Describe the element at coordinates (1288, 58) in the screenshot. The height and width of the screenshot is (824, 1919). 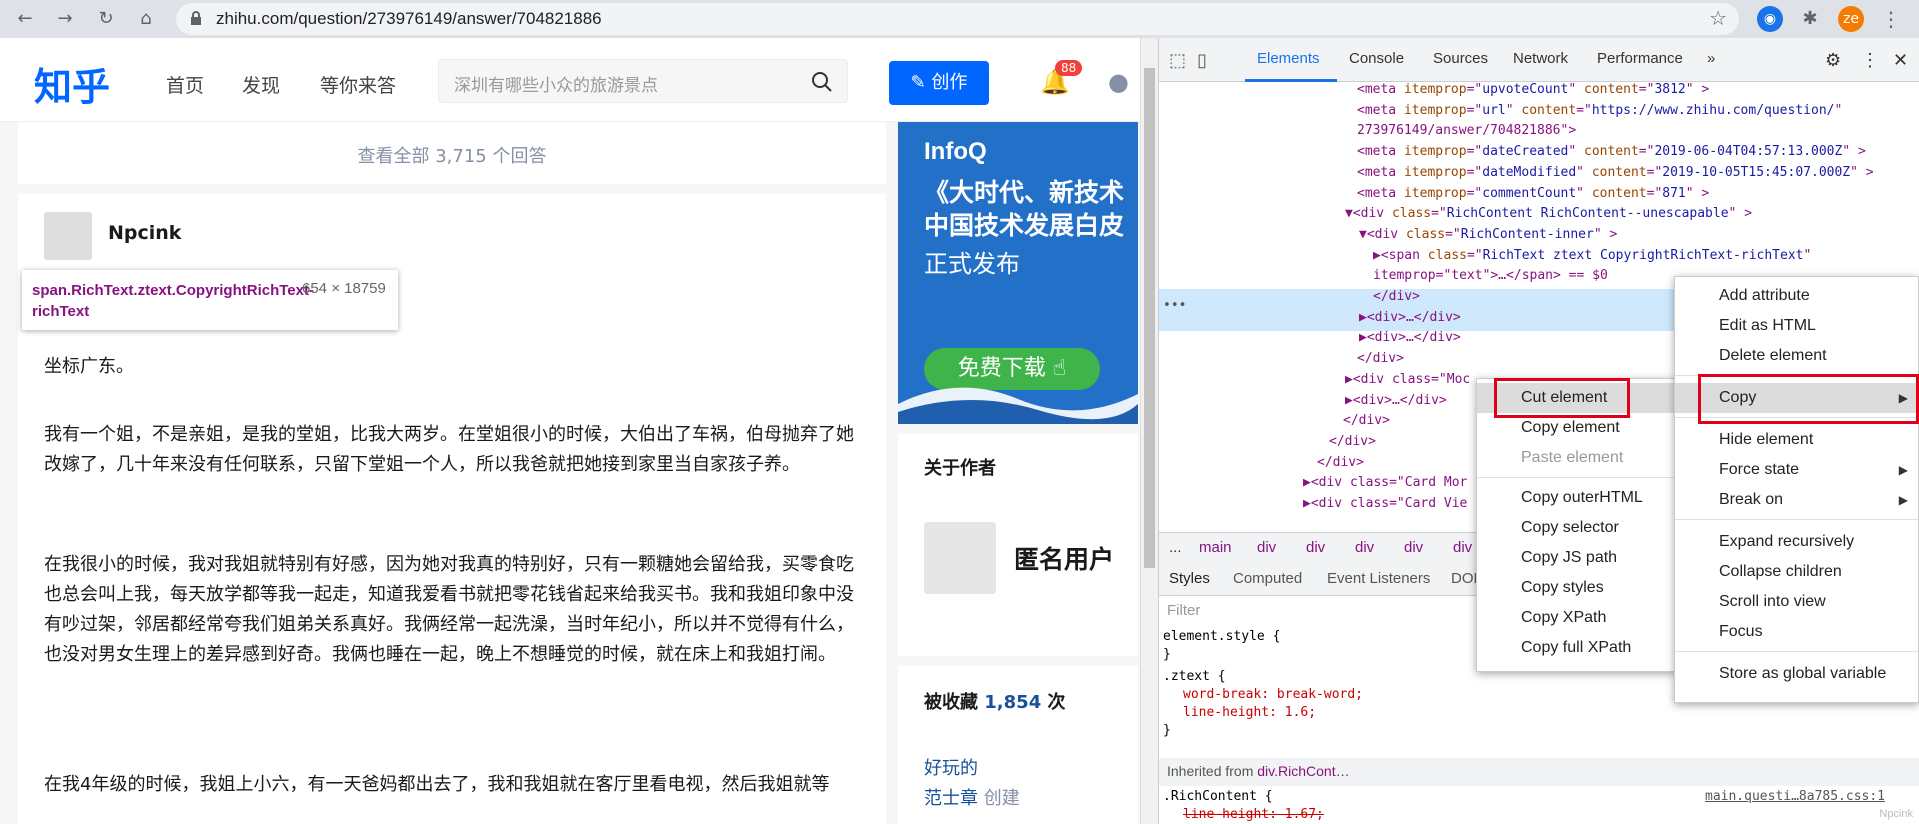
I see `tab-elements: Elements` at that location.